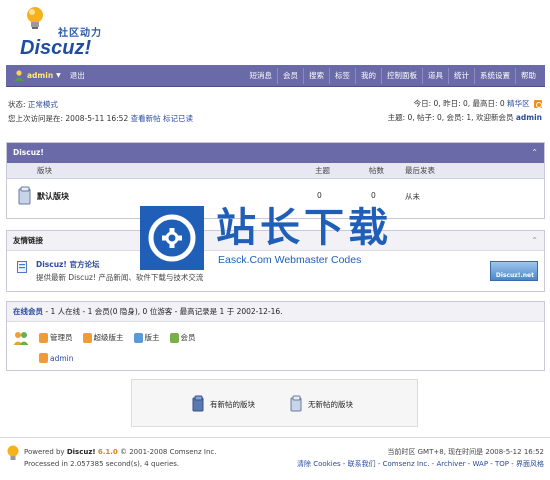 The width and height of the screenshot is (550, 480). Describe the element at coordinates (168, 452) in the screenshot. I see `copyright-text: © 2001-2008 Comsenz Inc.` at that location.